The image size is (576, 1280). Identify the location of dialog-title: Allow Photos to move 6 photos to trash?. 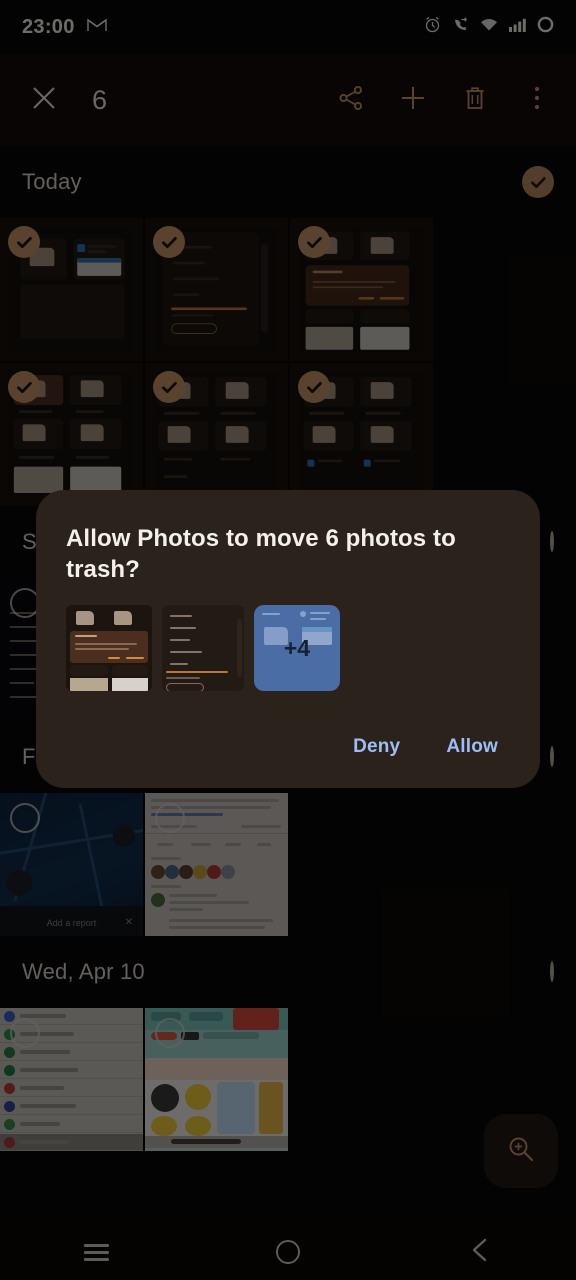
(261, 554).